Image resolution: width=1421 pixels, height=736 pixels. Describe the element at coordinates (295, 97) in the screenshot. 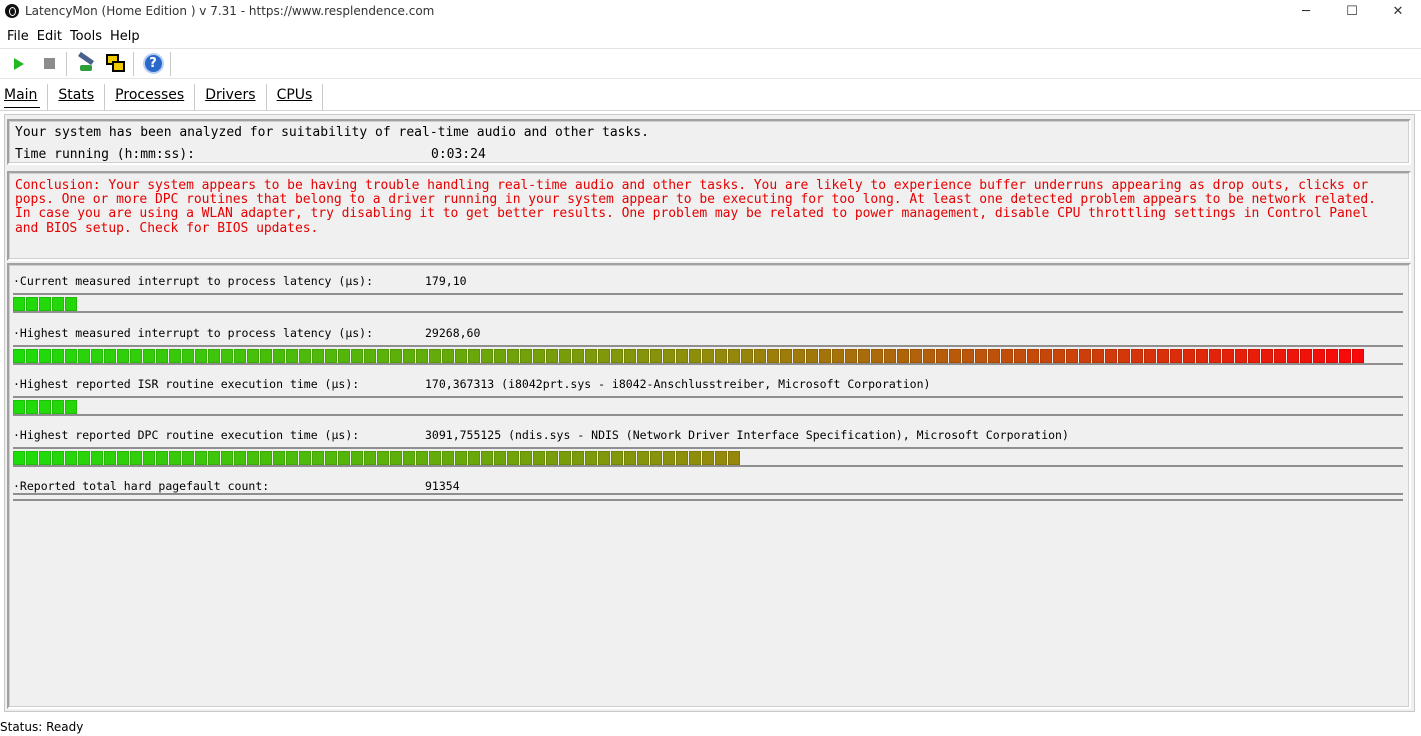

I see `tab-cpus: CPUs` at that location.